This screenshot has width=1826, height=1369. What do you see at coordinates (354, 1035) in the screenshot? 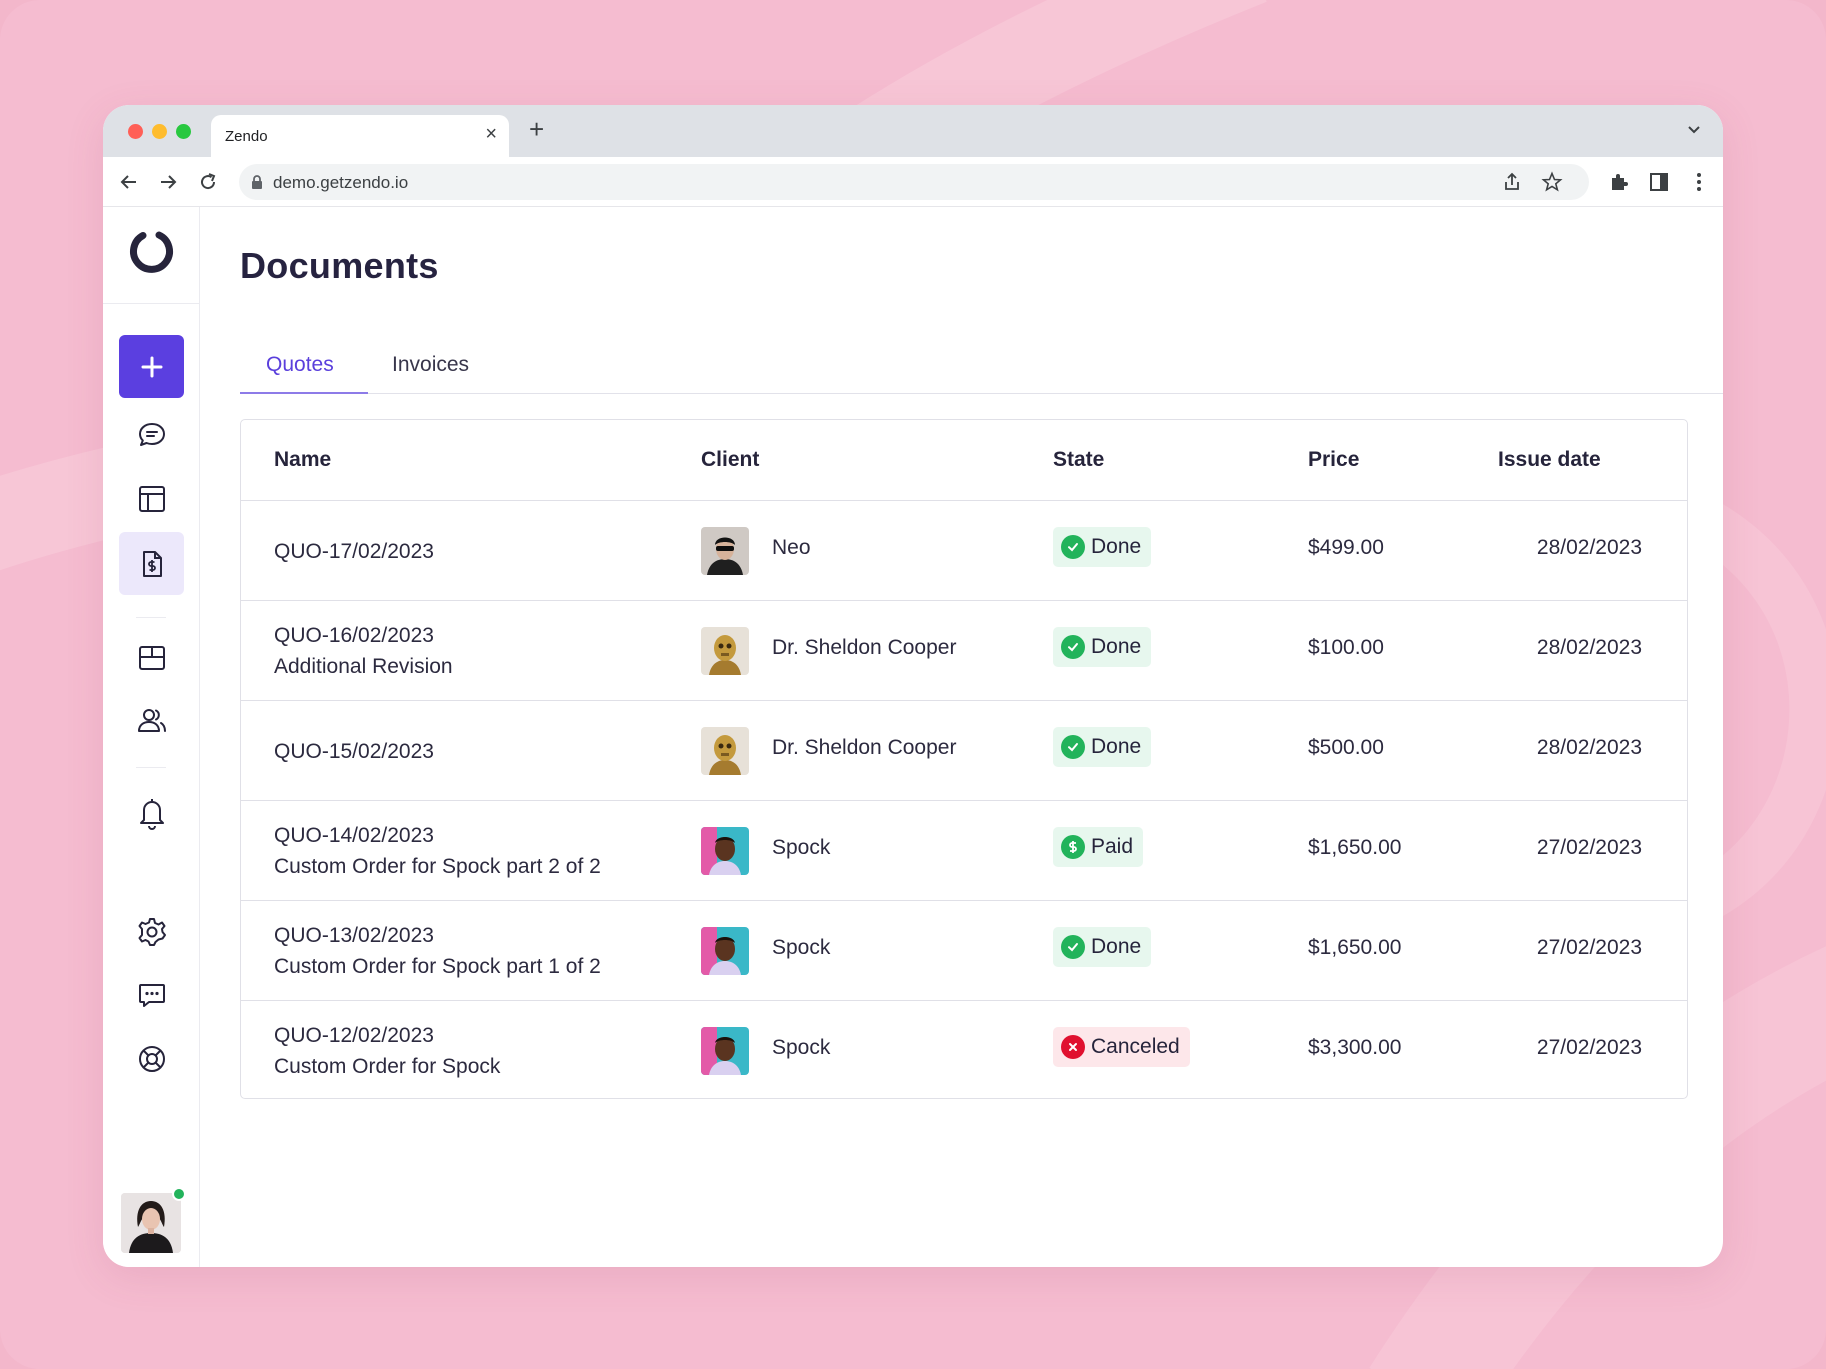
I see `quote-id: QUO-12/02/2023` at bounding box center [354, 1035].